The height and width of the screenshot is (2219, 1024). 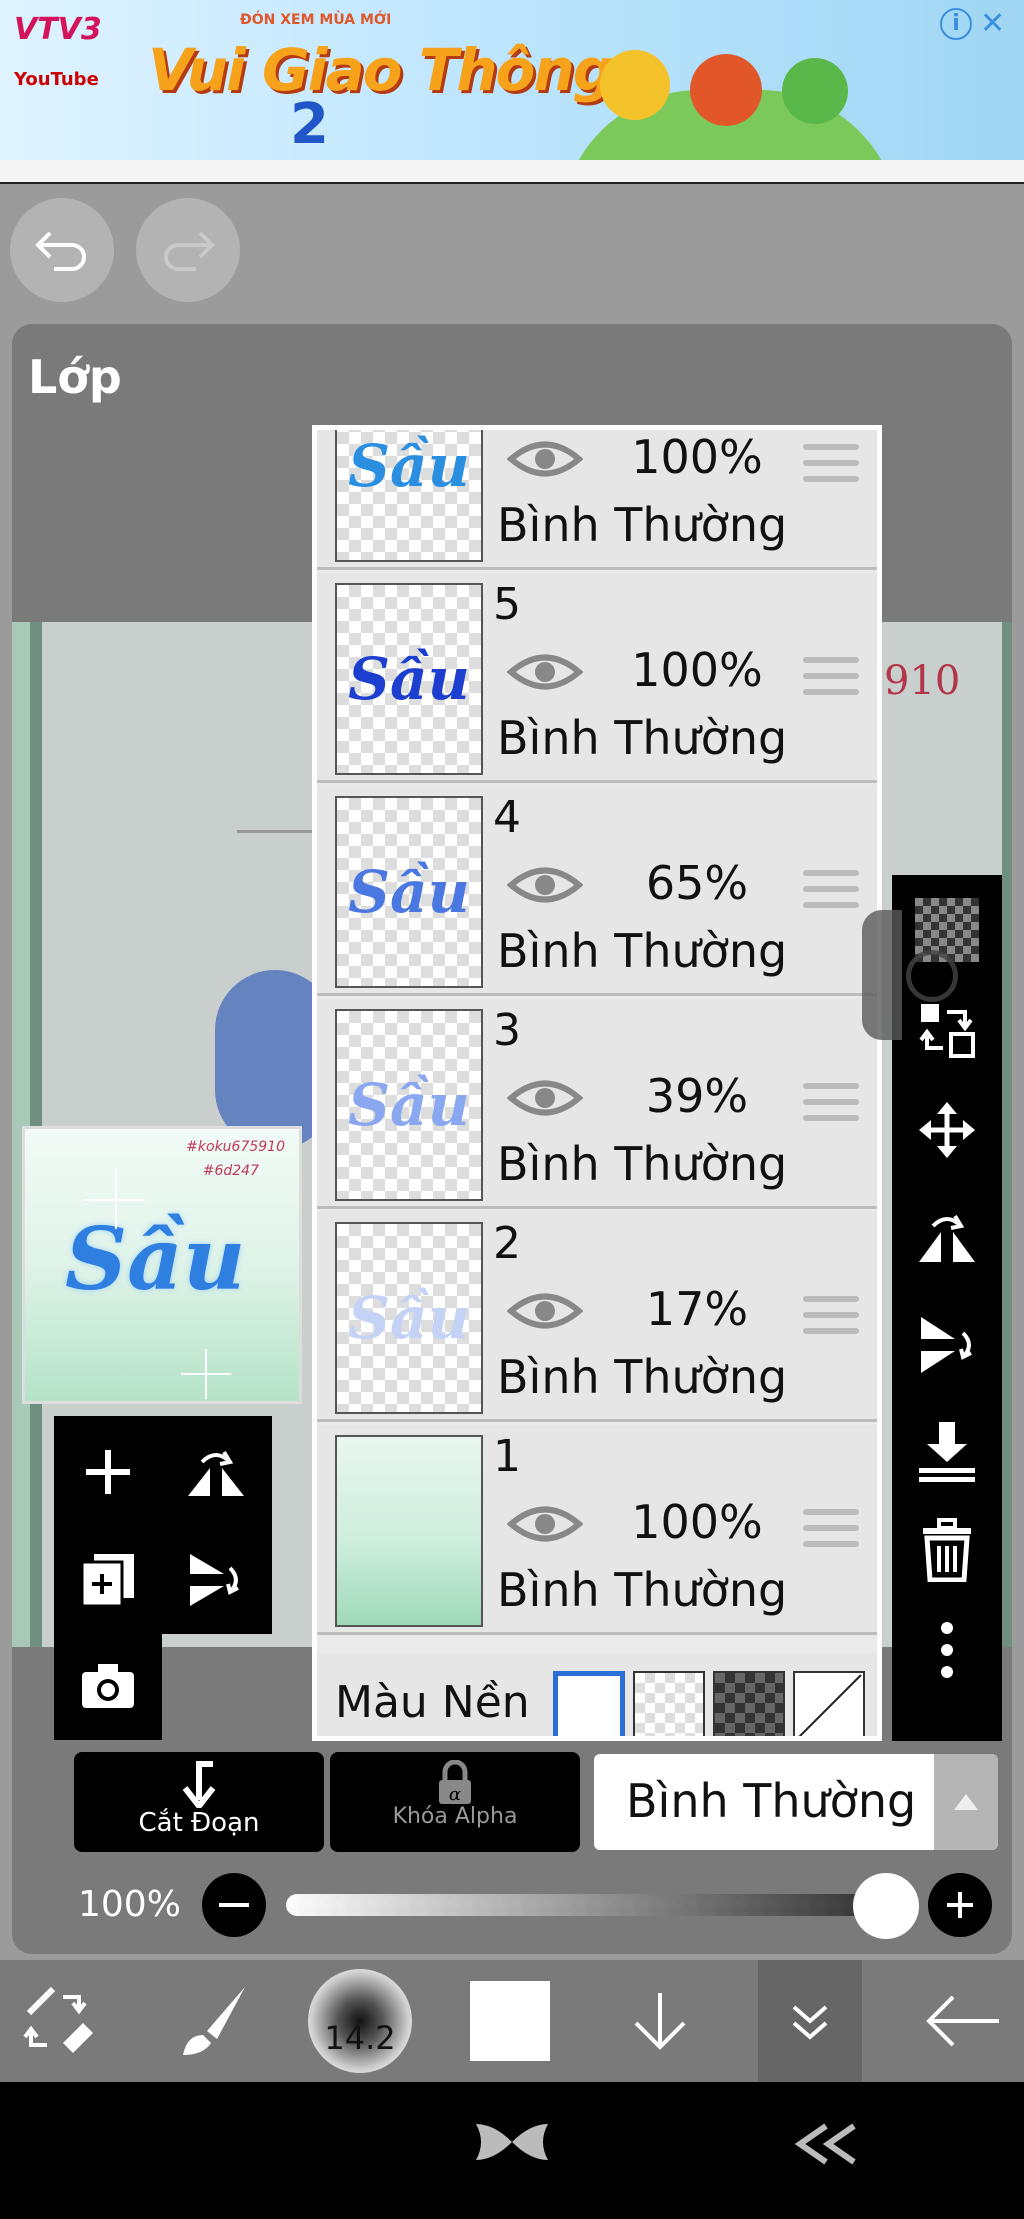 What do you see at coordinates (512, 172) in the screenshot?
I see `ad-divider` at bounding box center [512, 172].